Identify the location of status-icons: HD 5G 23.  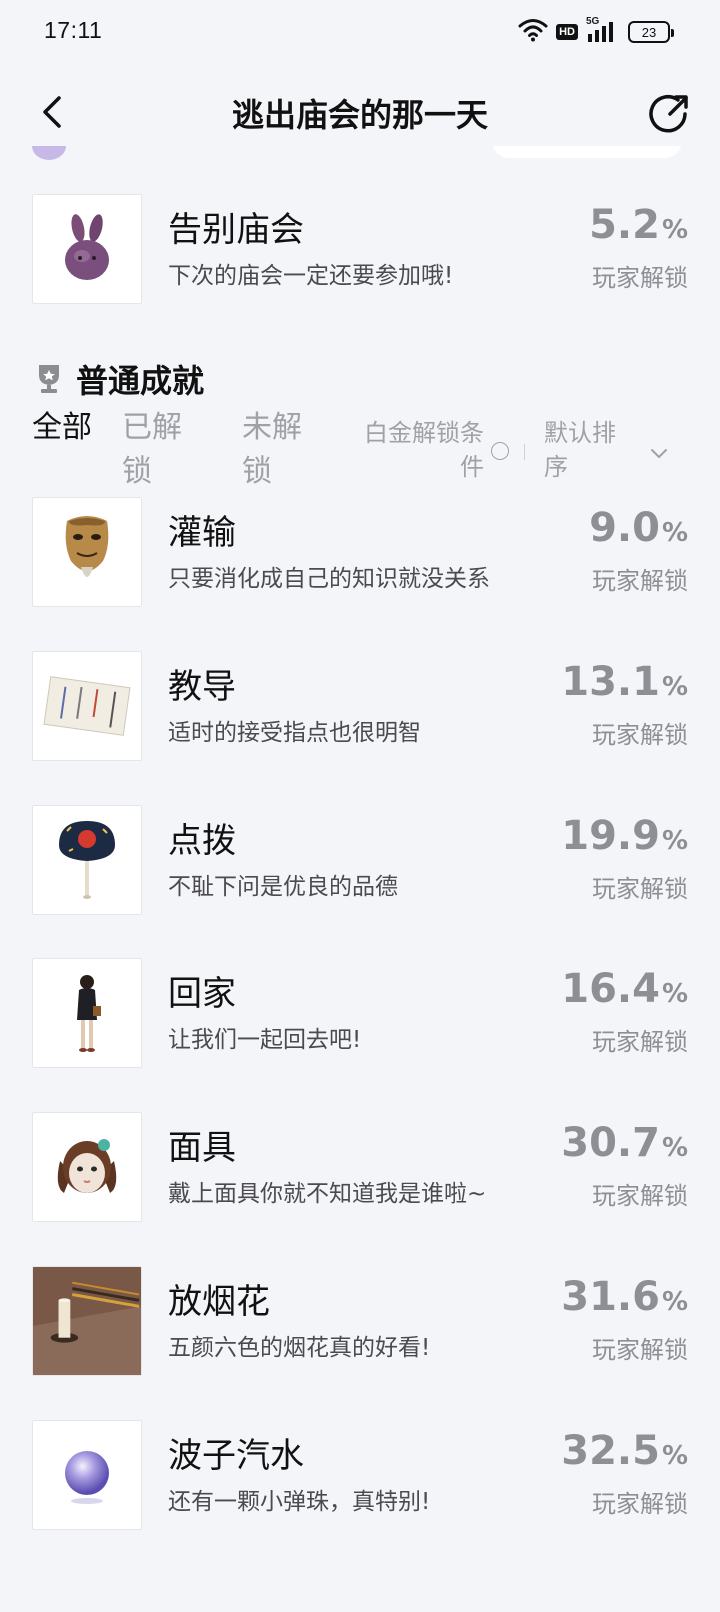
(596, 31).